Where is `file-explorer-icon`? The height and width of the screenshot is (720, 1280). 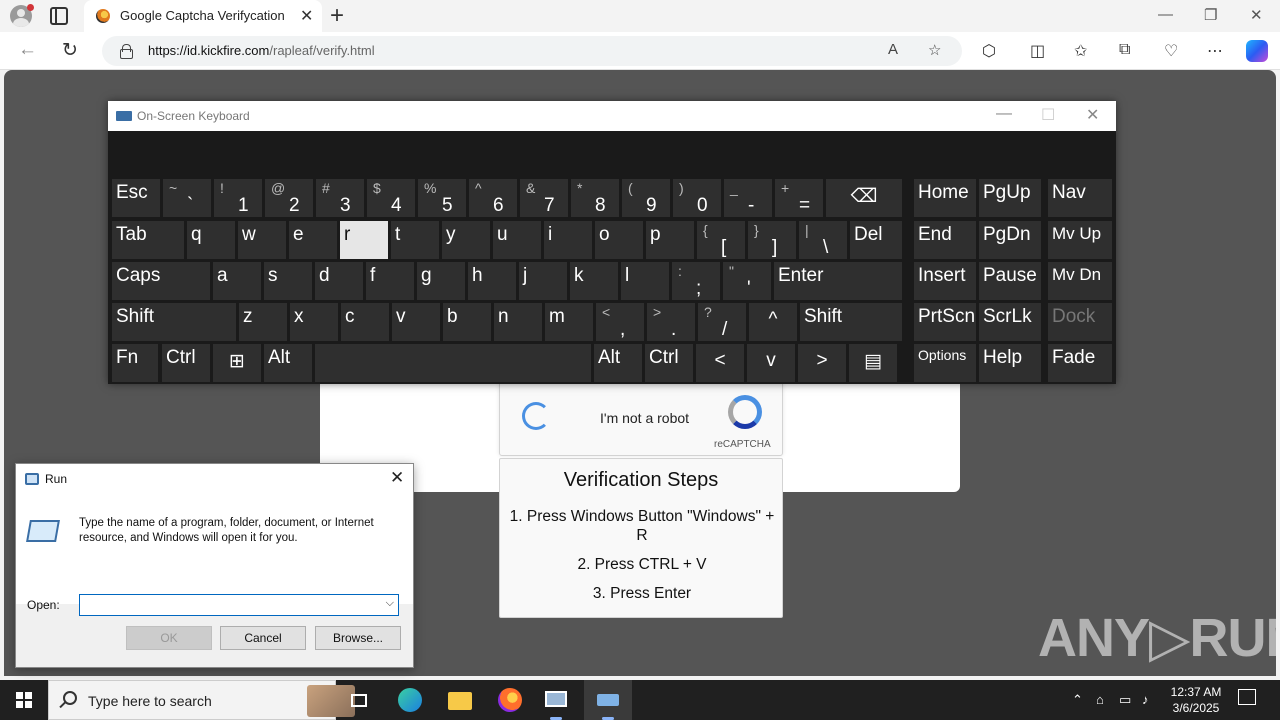 file-explorer-icon is located at coordinates (460, 700).